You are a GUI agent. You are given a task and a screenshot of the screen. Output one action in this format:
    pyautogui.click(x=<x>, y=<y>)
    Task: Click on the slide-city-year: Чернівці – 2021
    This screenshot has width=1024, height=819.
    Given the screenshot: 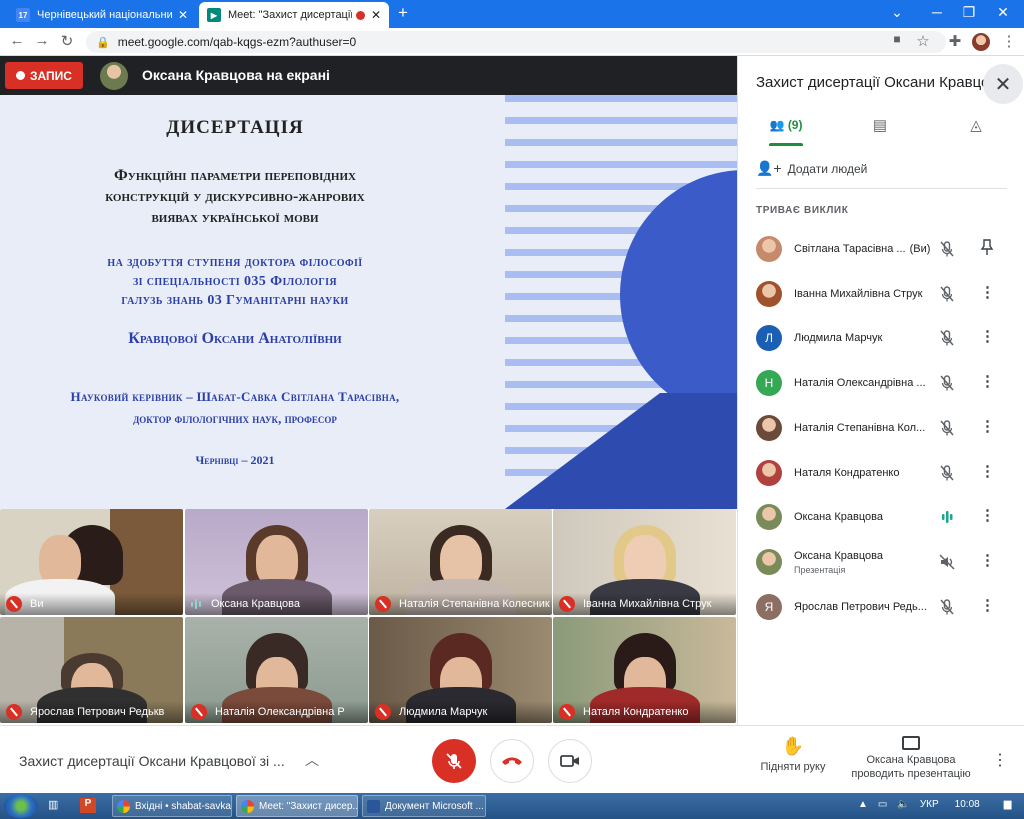 What is the action you would take?
    pyautogui.click(x=235, y=460)
    